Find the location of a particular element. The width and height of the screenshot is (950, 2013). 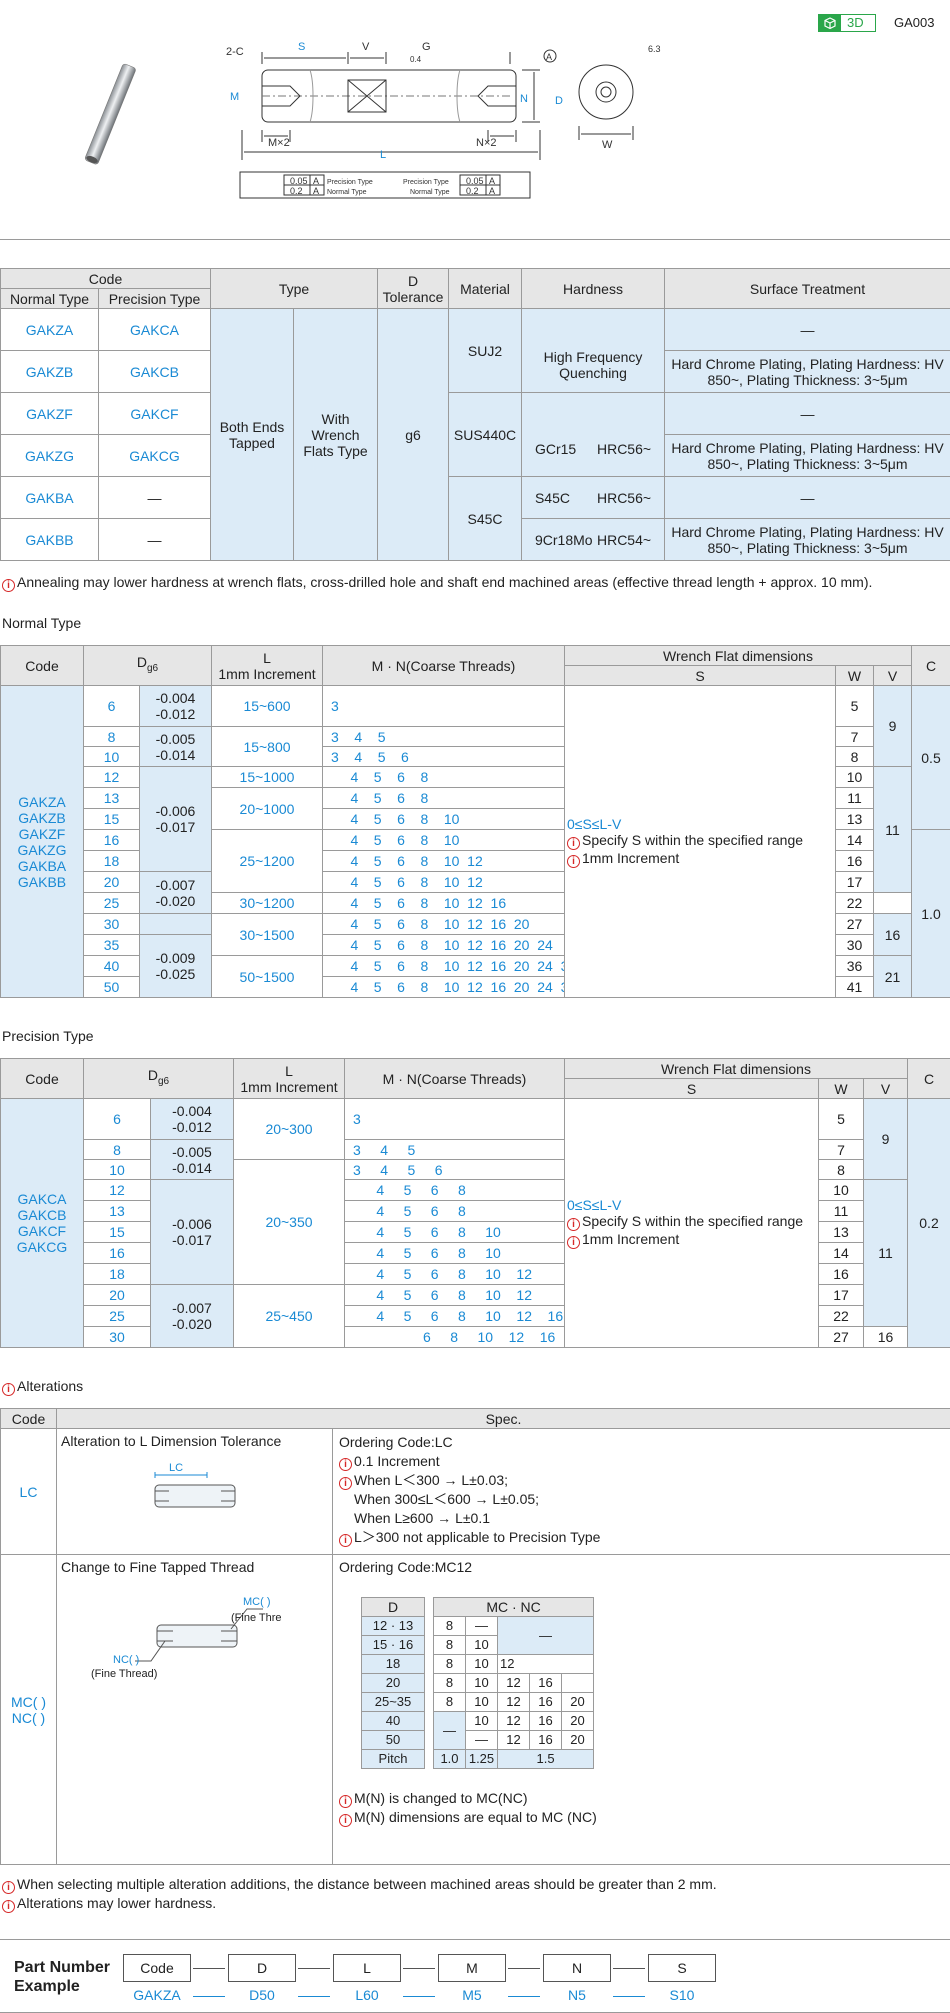

dim-chamfer: 2-C is located at coordinates (235, 52).